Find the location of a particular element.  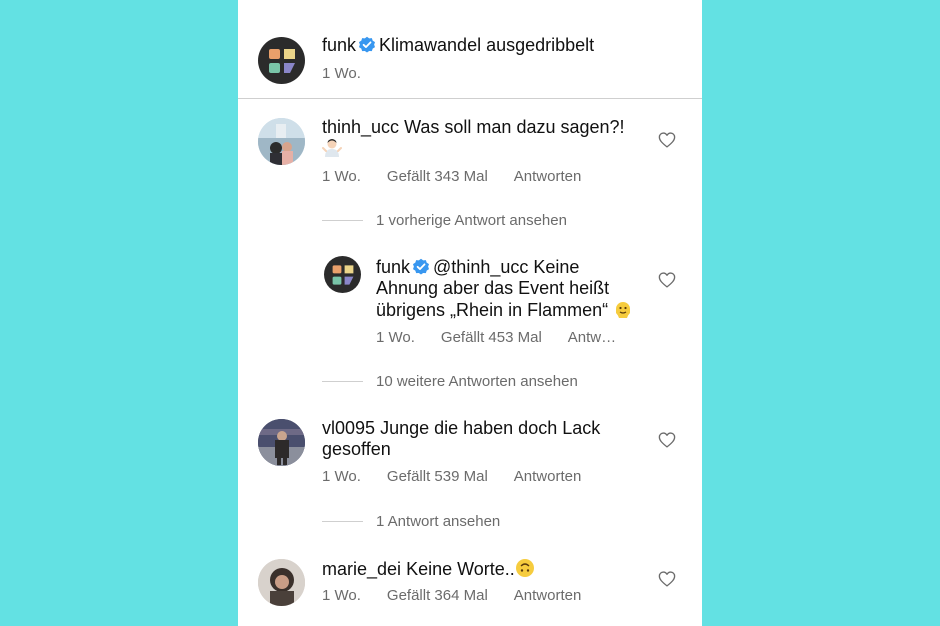

comment-1-body: Was soll man dazu sagen?! is located at coordinates (514, 127).